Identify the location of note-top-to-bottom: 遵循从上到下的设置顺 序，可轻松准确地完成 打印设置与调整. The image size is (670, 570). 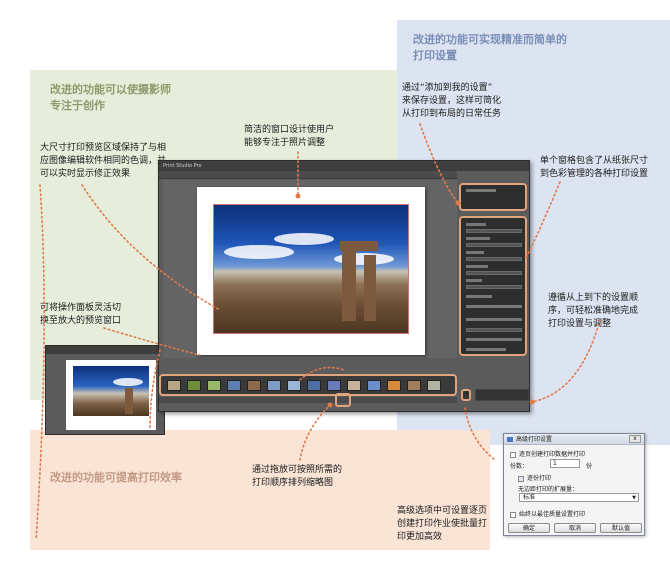
(593, 311).